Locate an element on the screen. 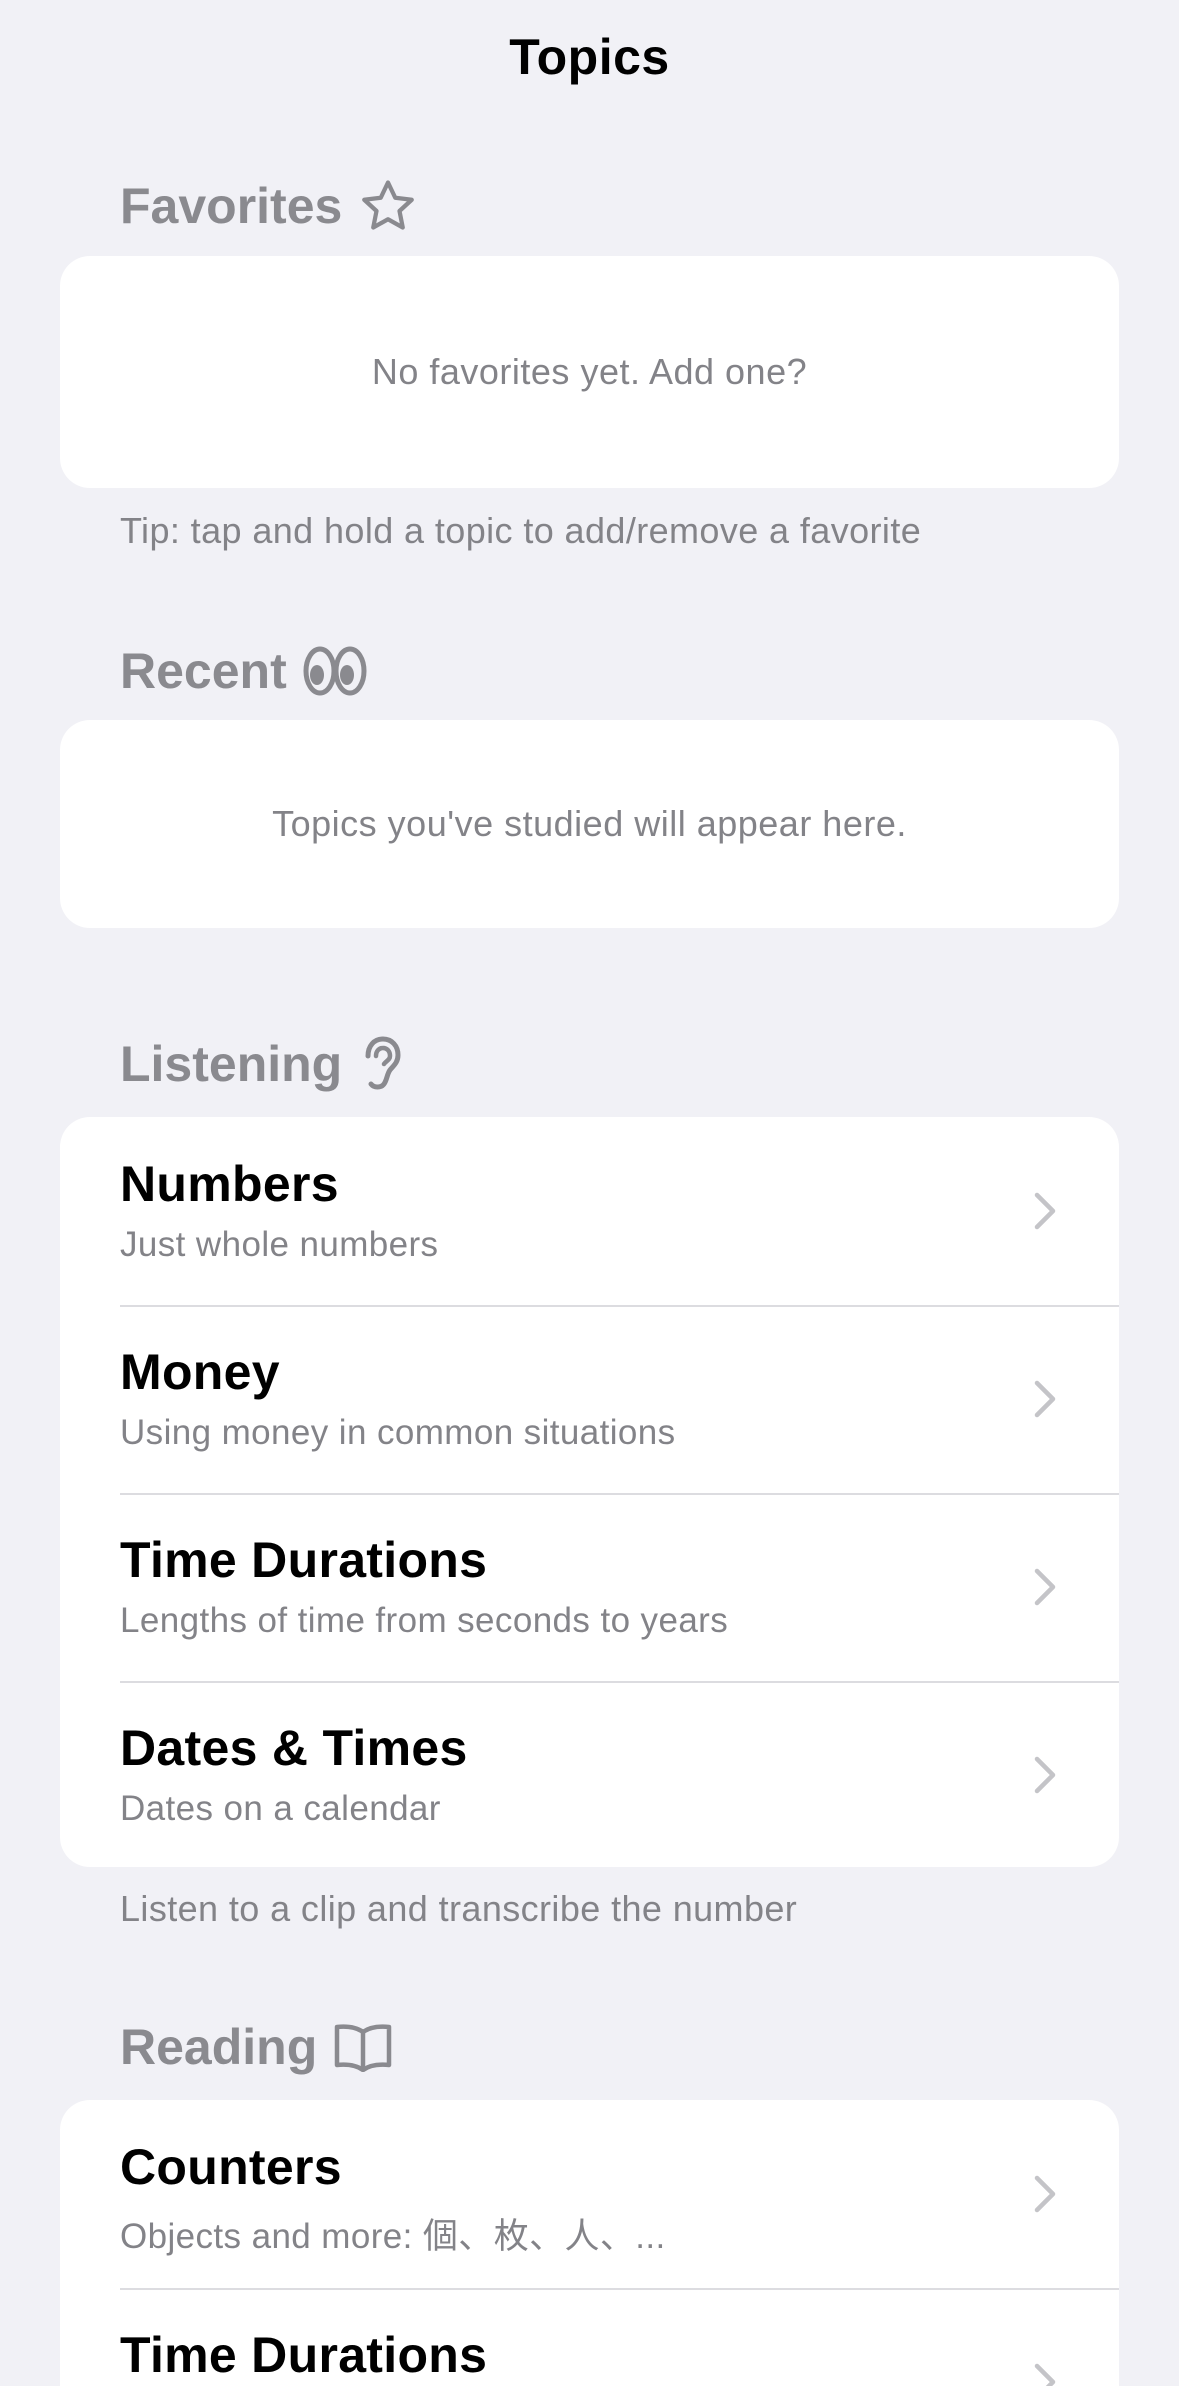 Image resolution: width=1179 pixels, height=2386 pixels. topic-title: Counters is located at coordinates (231, 2167).